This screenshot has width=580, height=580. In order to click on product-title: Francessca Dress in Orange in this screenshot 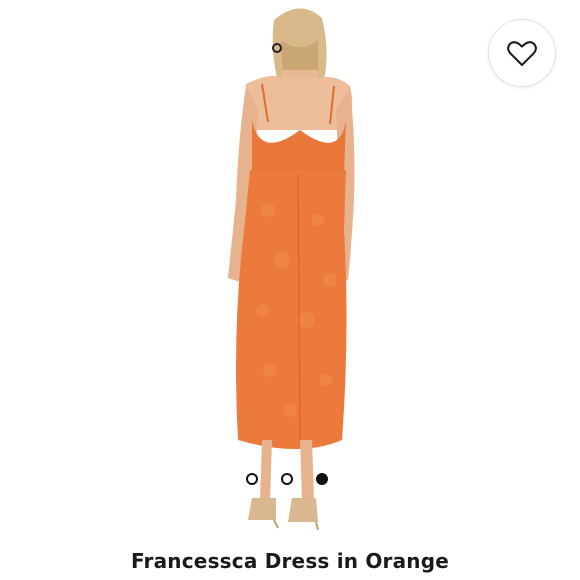, I will do `click(290, 561)`.